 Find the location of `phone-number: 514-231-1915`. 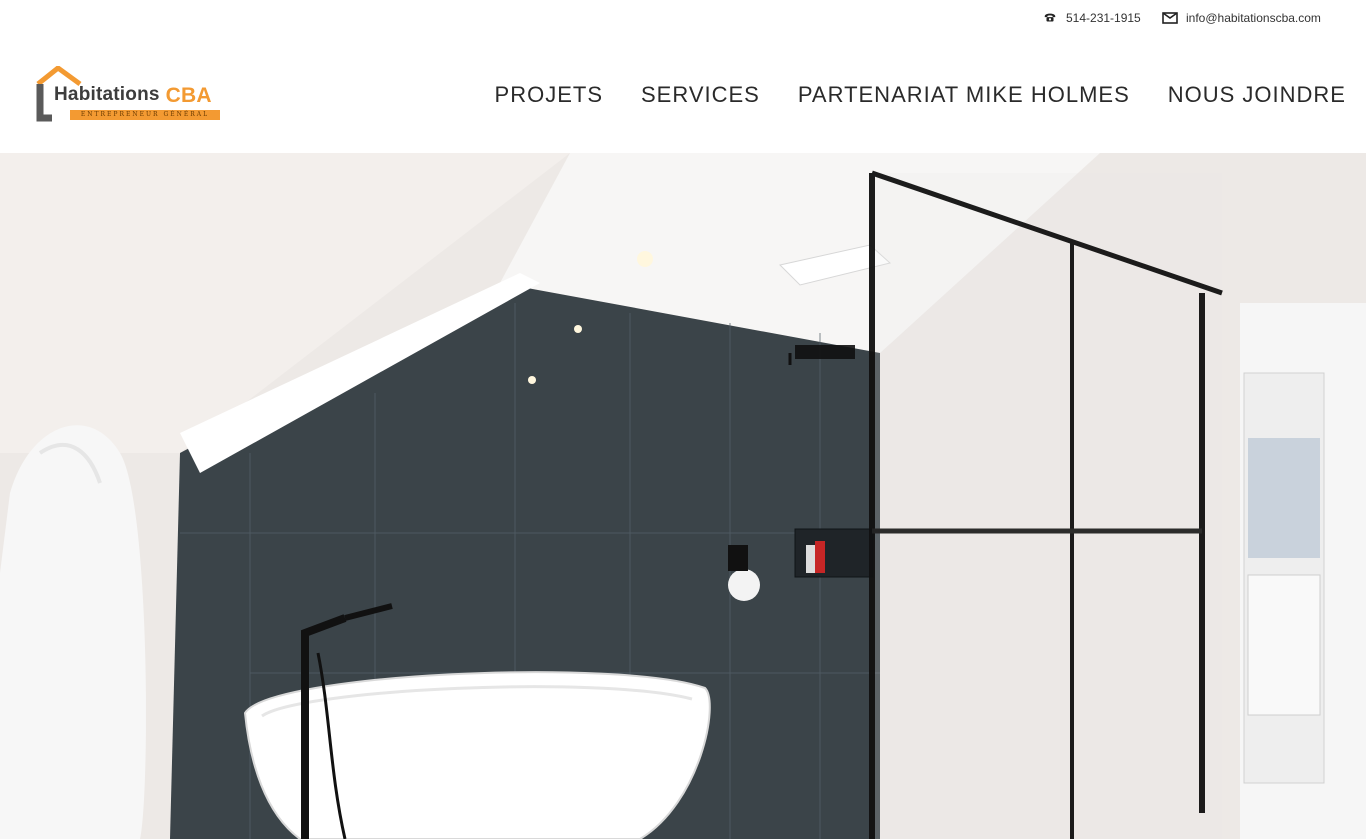

phone-number: 514-231-1915 is located at coordinates (1103, 18).